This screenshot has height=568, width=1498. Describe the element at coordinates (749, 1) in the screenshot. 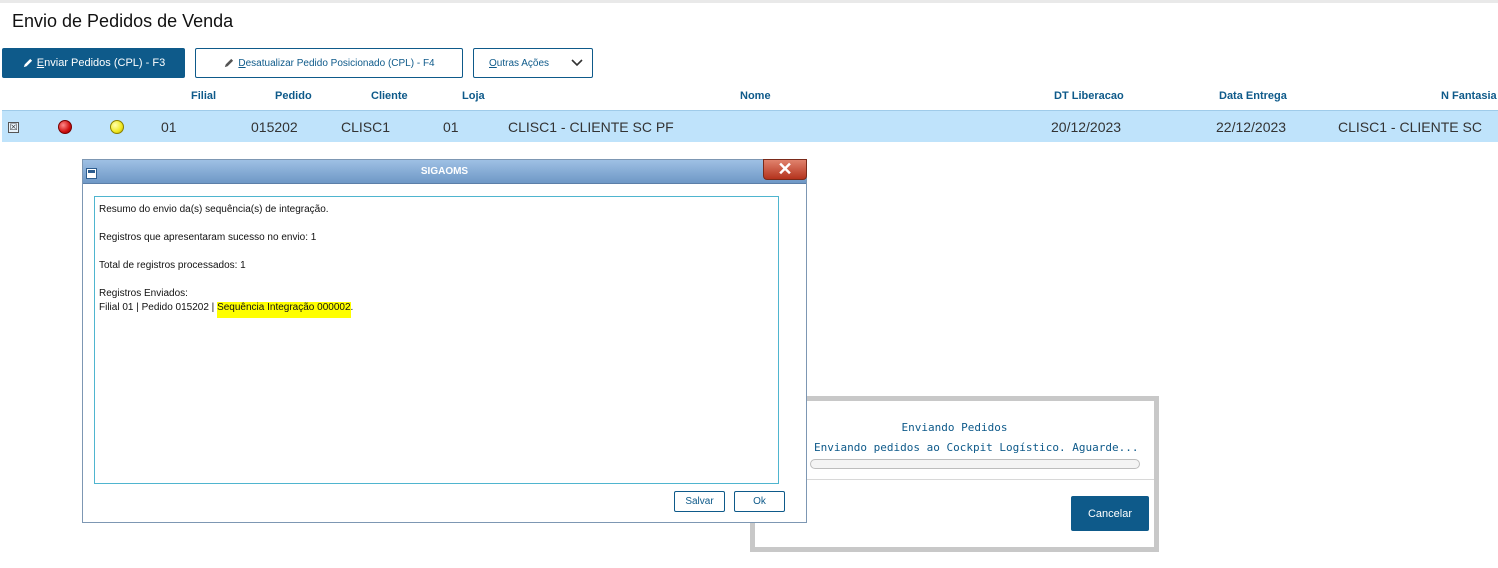

I see `top-border` at that location.